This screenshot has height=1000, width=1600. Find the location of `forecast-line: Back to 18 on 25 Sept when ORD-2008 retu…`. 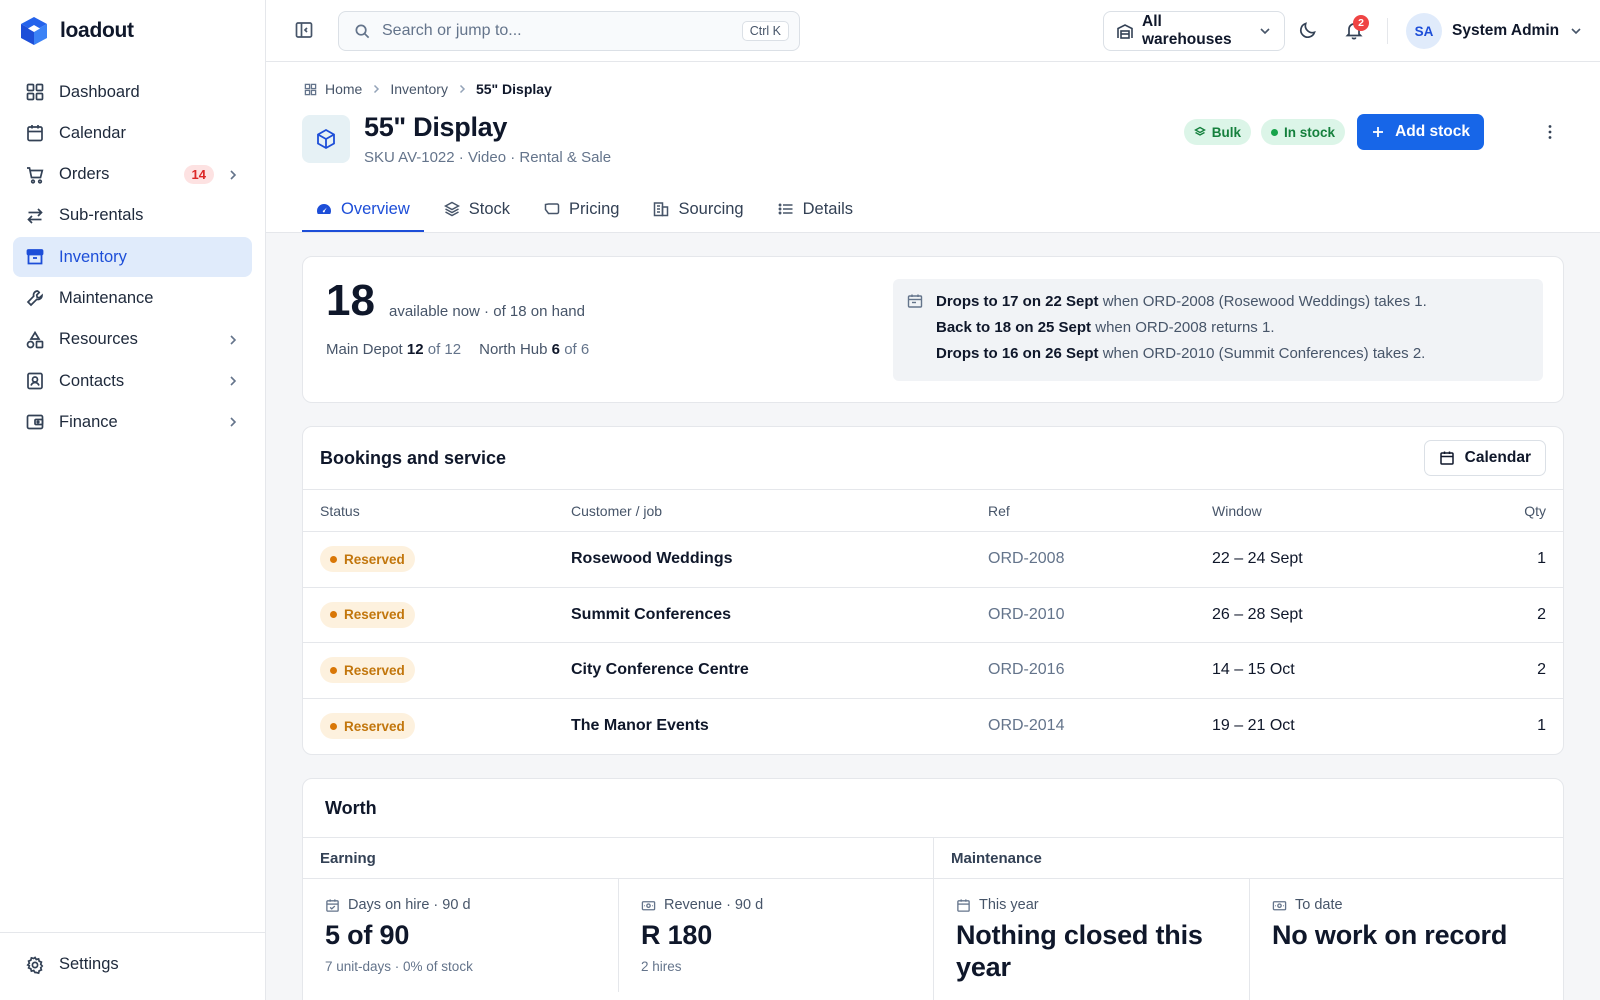

forecast-line: Back to 18 on 25 Sept when ORD-2008 retu… is located at coordinates (1231, 330).